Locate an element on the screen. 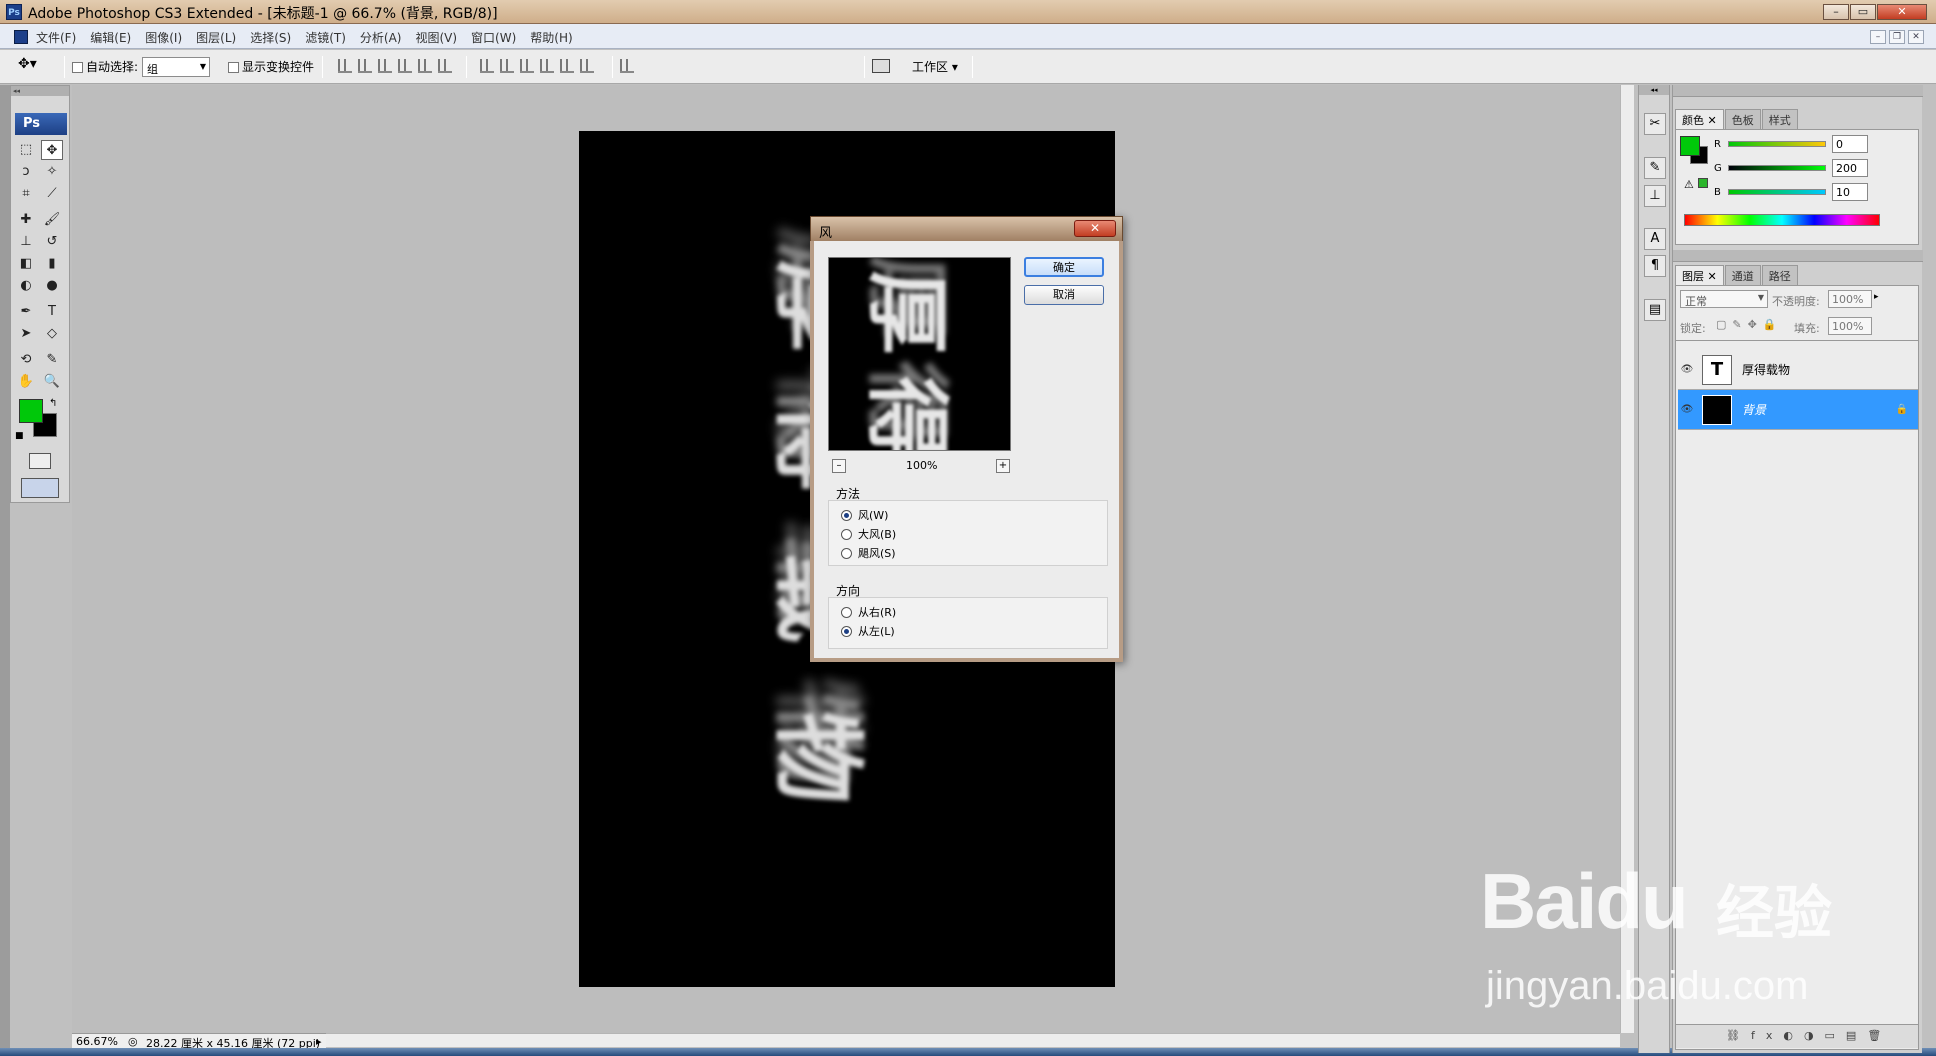  filter-preview: 厚 得 is located at coordinates (919, 354).